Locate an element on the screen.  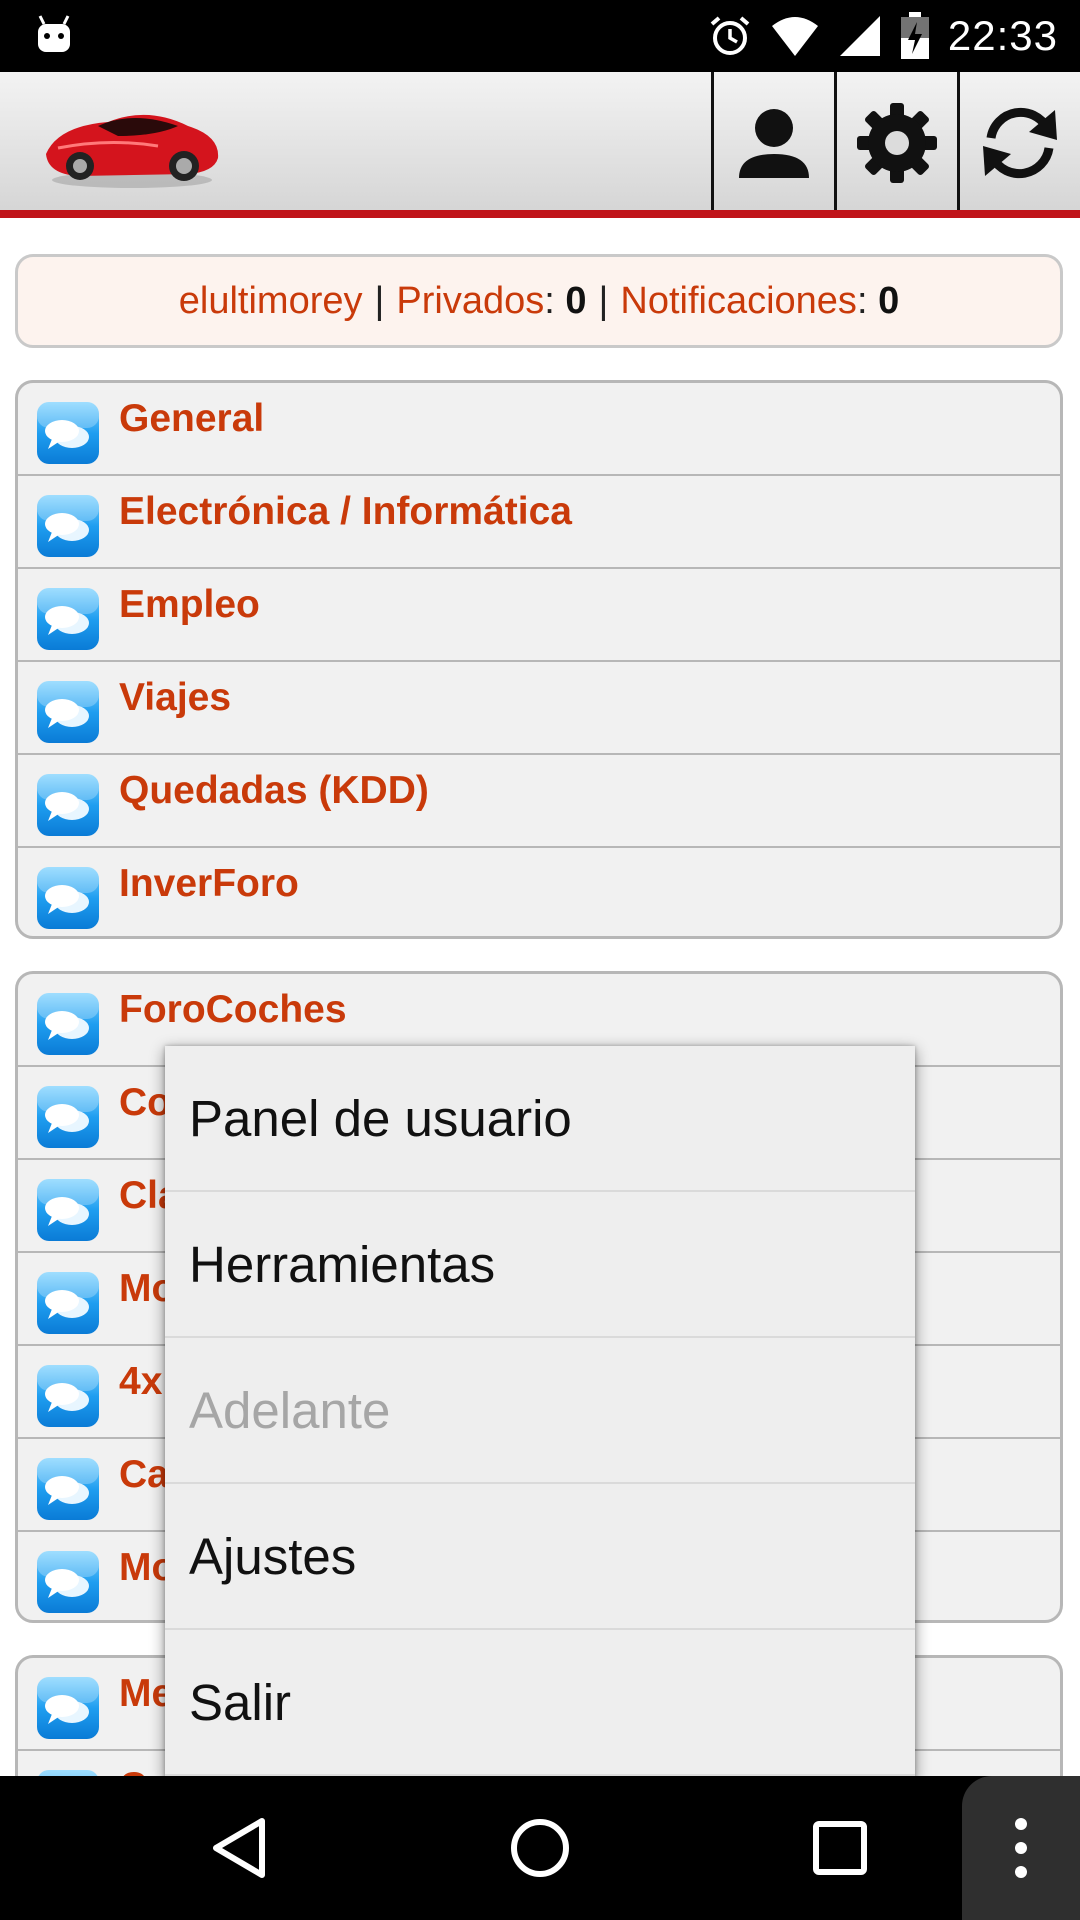
forum-label: Electrónica / Informática is located at coordinates (345, 511).